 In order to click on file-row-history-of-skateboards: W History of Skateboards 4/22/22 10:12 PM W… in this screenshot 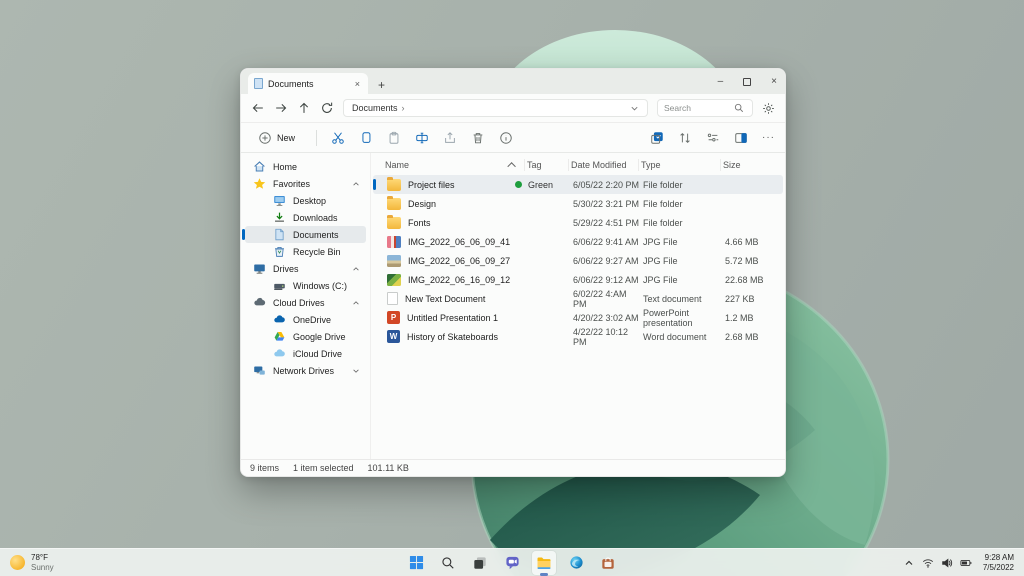, I will do `click(578, 337)`.